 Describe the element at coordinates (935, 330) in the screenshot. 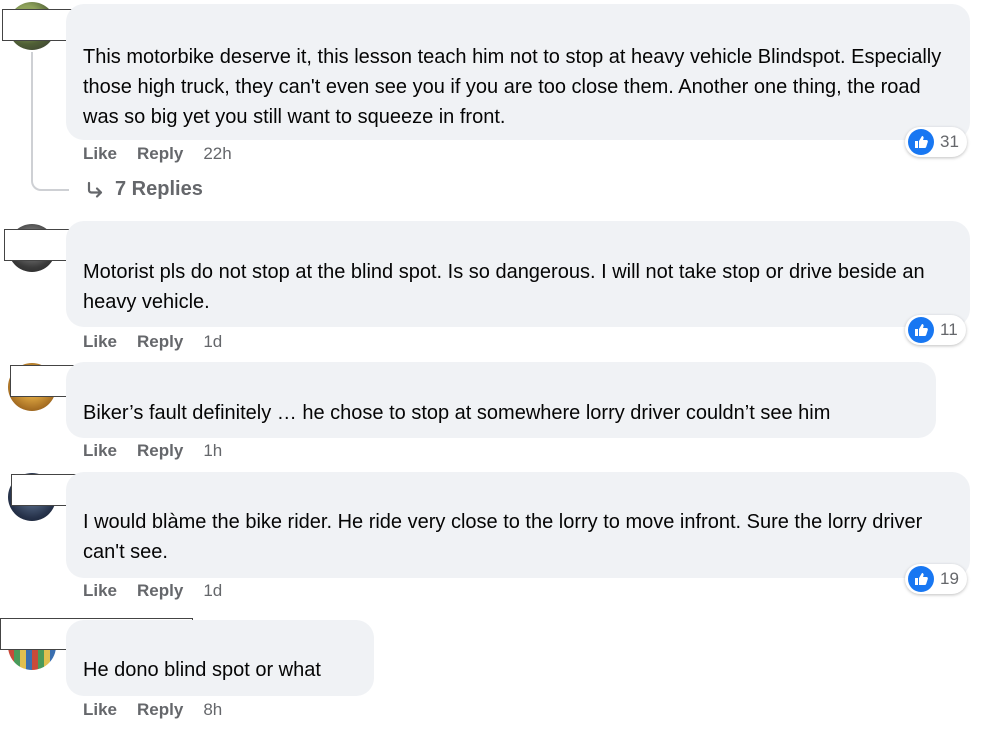

I see `reaction-count: 11` at that location.